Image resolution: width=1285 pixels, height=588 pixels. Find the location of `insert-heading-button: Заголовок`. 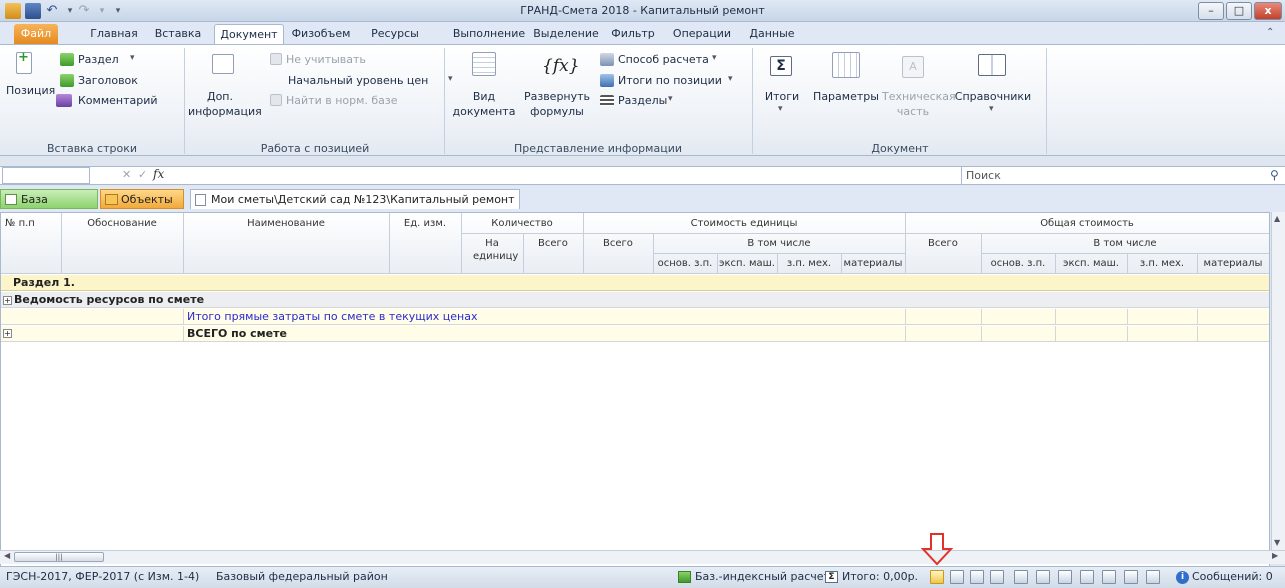

insert-heading-button: Заголовок is located at coordinates (115, 81).